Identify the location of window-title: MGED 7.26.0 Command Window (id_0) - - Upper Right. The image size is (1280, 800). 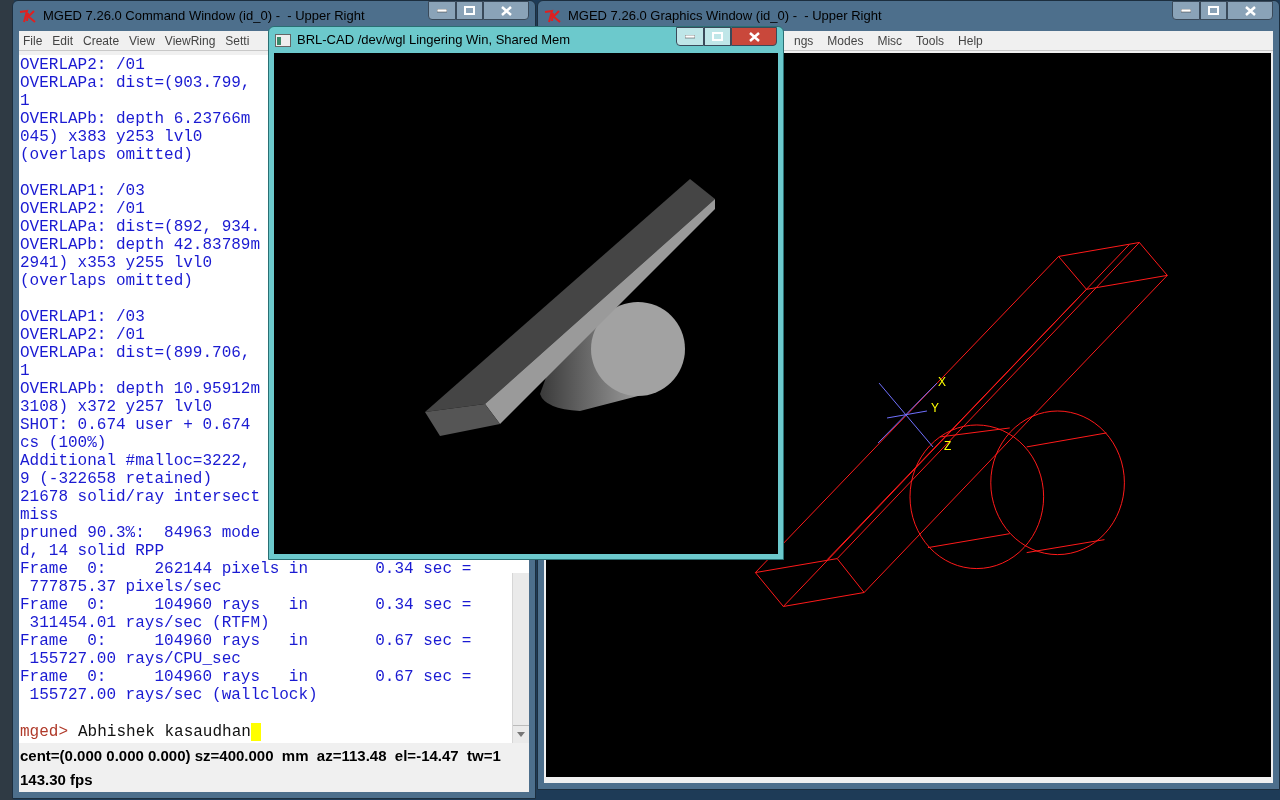
(204, 16).